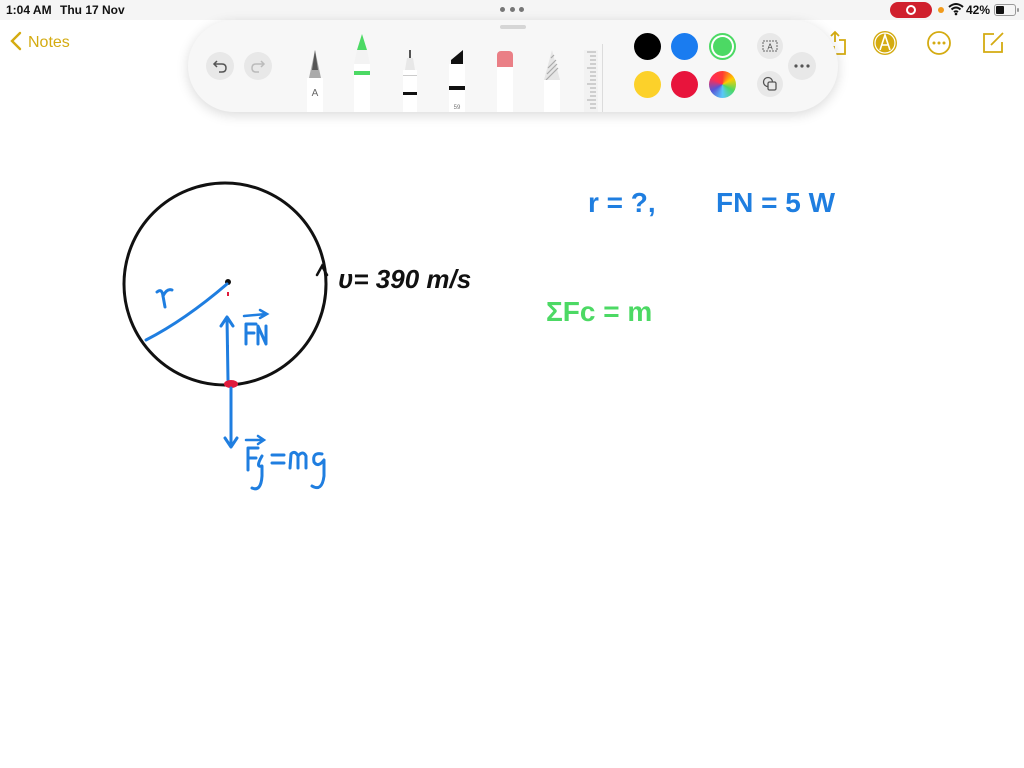 The image size is (1024, 768). I want to click on normal-force-arrow, so click(227, 348).